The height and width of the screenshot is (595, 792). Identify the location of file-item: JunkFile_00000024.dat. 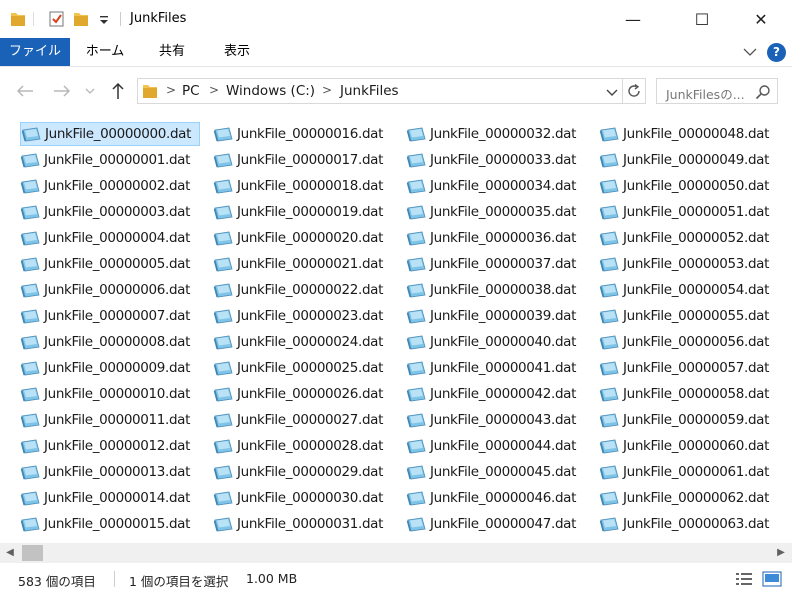
(298, 342).